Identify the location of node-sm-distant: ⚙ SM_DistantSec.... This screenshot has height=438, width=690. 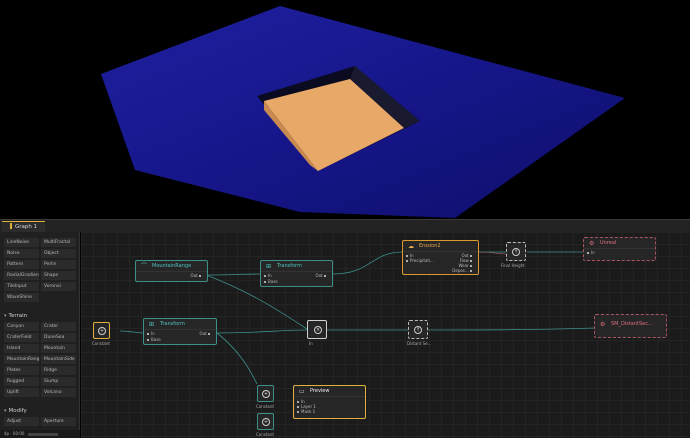
(630, 326).